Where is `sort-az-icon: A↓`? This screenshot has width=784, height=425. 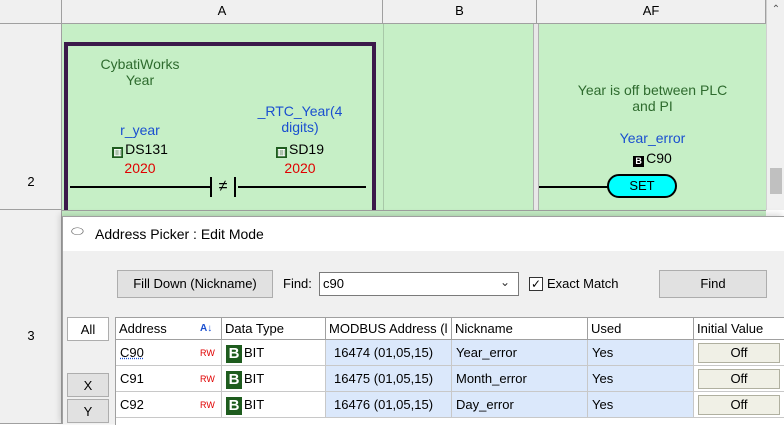
sort-az-icon: A↓ is located at coordinates (206, 328).